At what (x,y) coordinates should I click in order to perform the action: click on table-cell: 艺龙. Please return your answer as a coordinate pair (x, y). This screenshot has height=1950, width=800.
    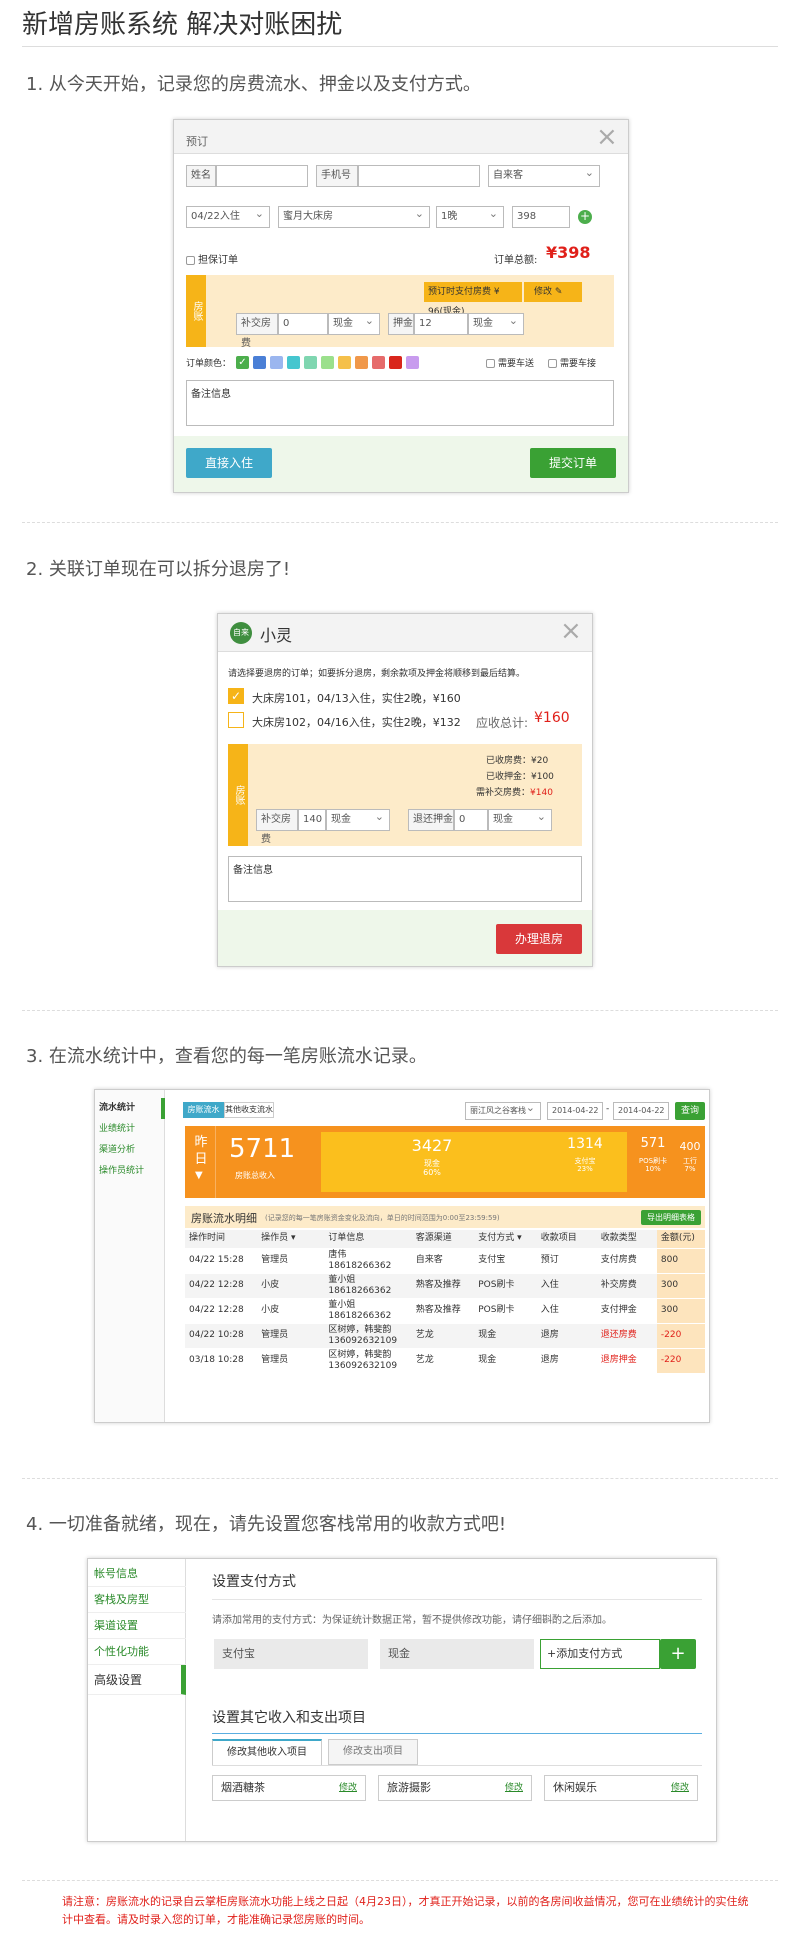
    Looking at the image, I should click on (443, 1361).